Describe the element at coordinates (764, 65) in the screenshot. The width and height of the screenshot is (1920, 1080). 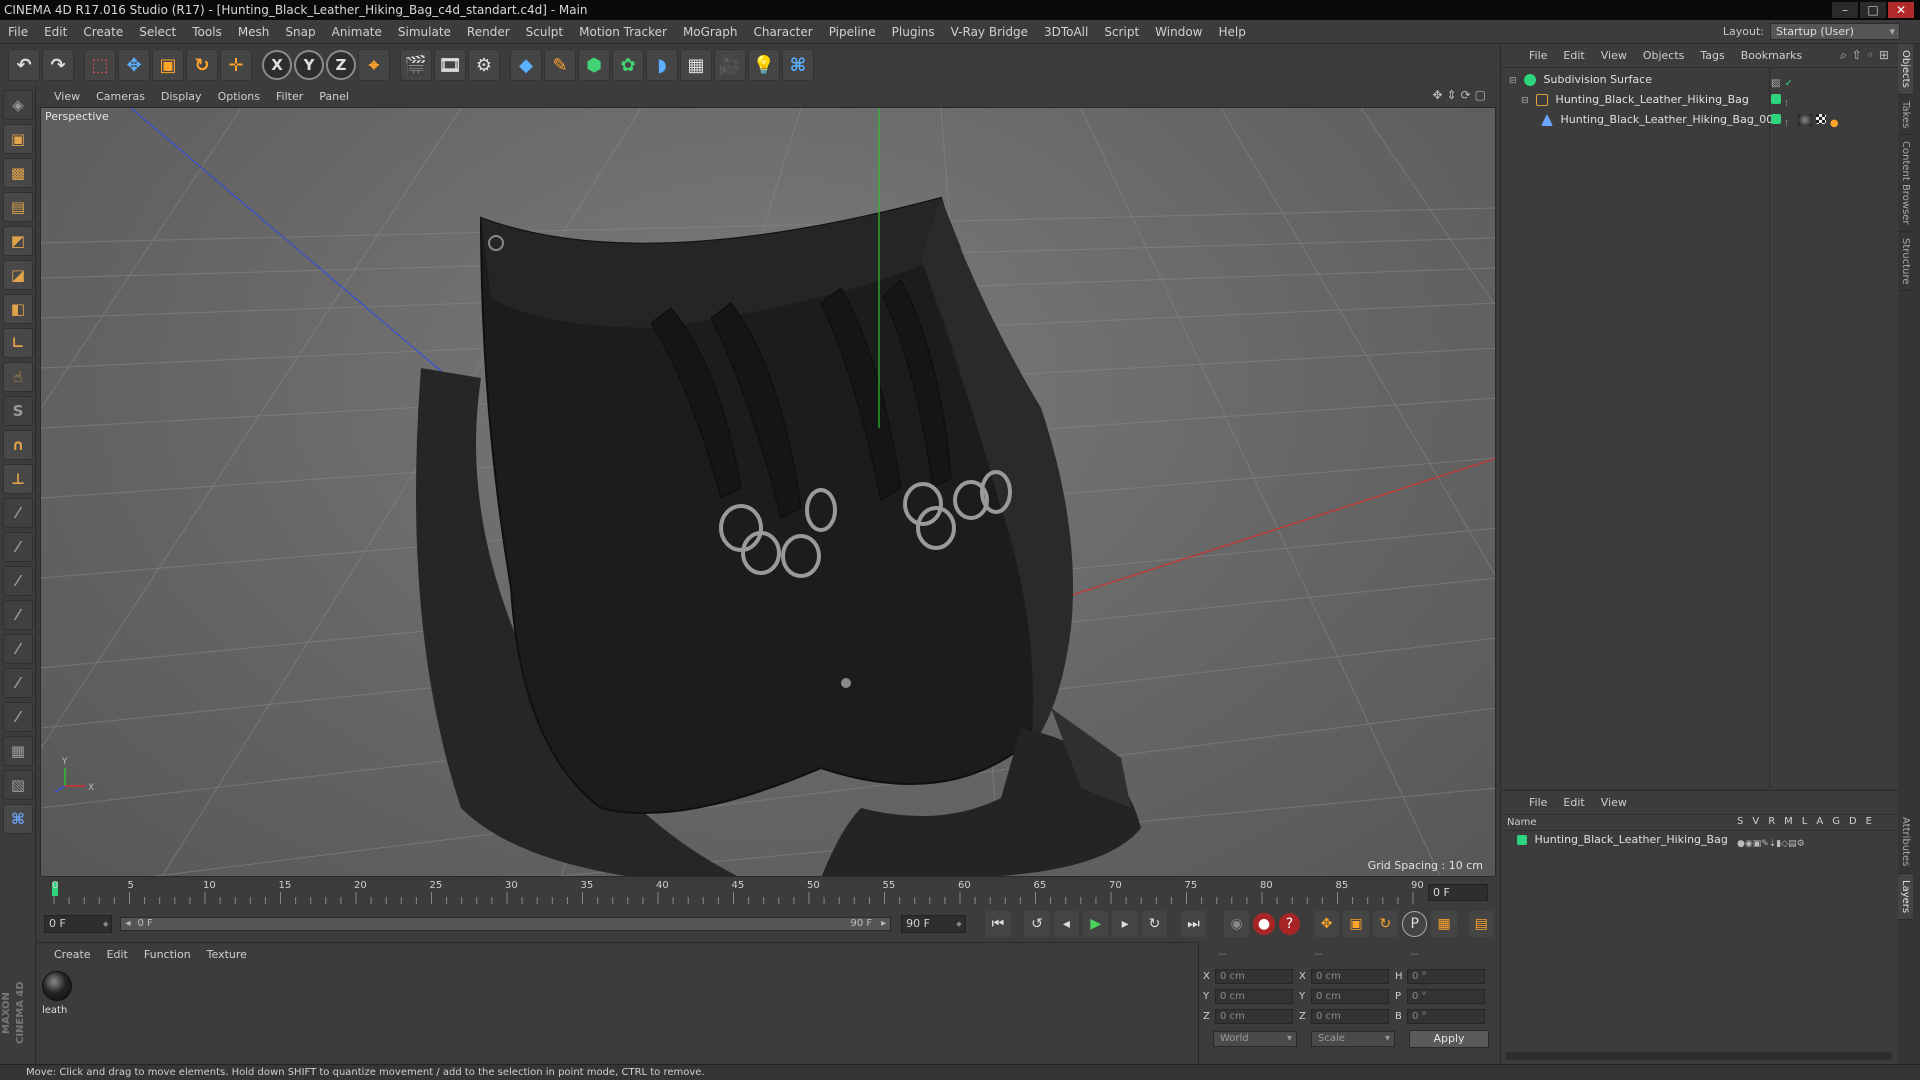
I see `light-icon: 💡` at that location.